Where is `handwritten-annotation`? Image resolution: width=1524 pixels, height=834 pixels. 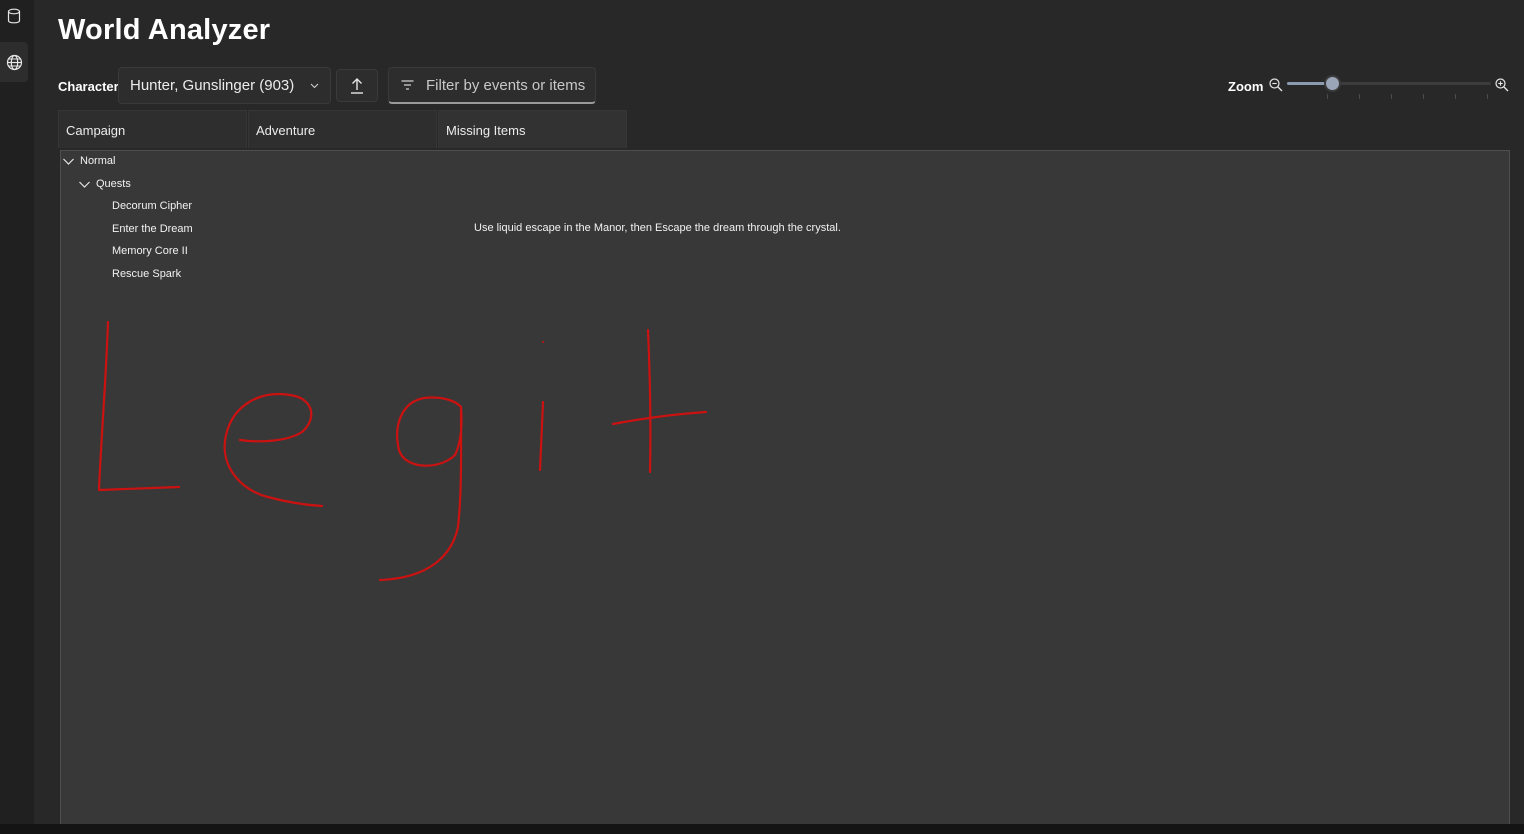 handwritten-annotation is located at coordinates (402, 451).